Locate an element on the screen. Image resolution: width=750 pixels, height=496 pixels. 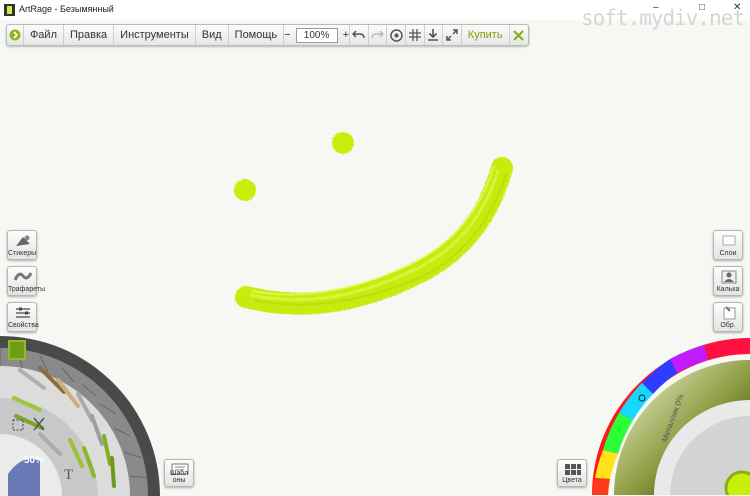
presets-label: Шабл оны is located at coordinates (179, 477).